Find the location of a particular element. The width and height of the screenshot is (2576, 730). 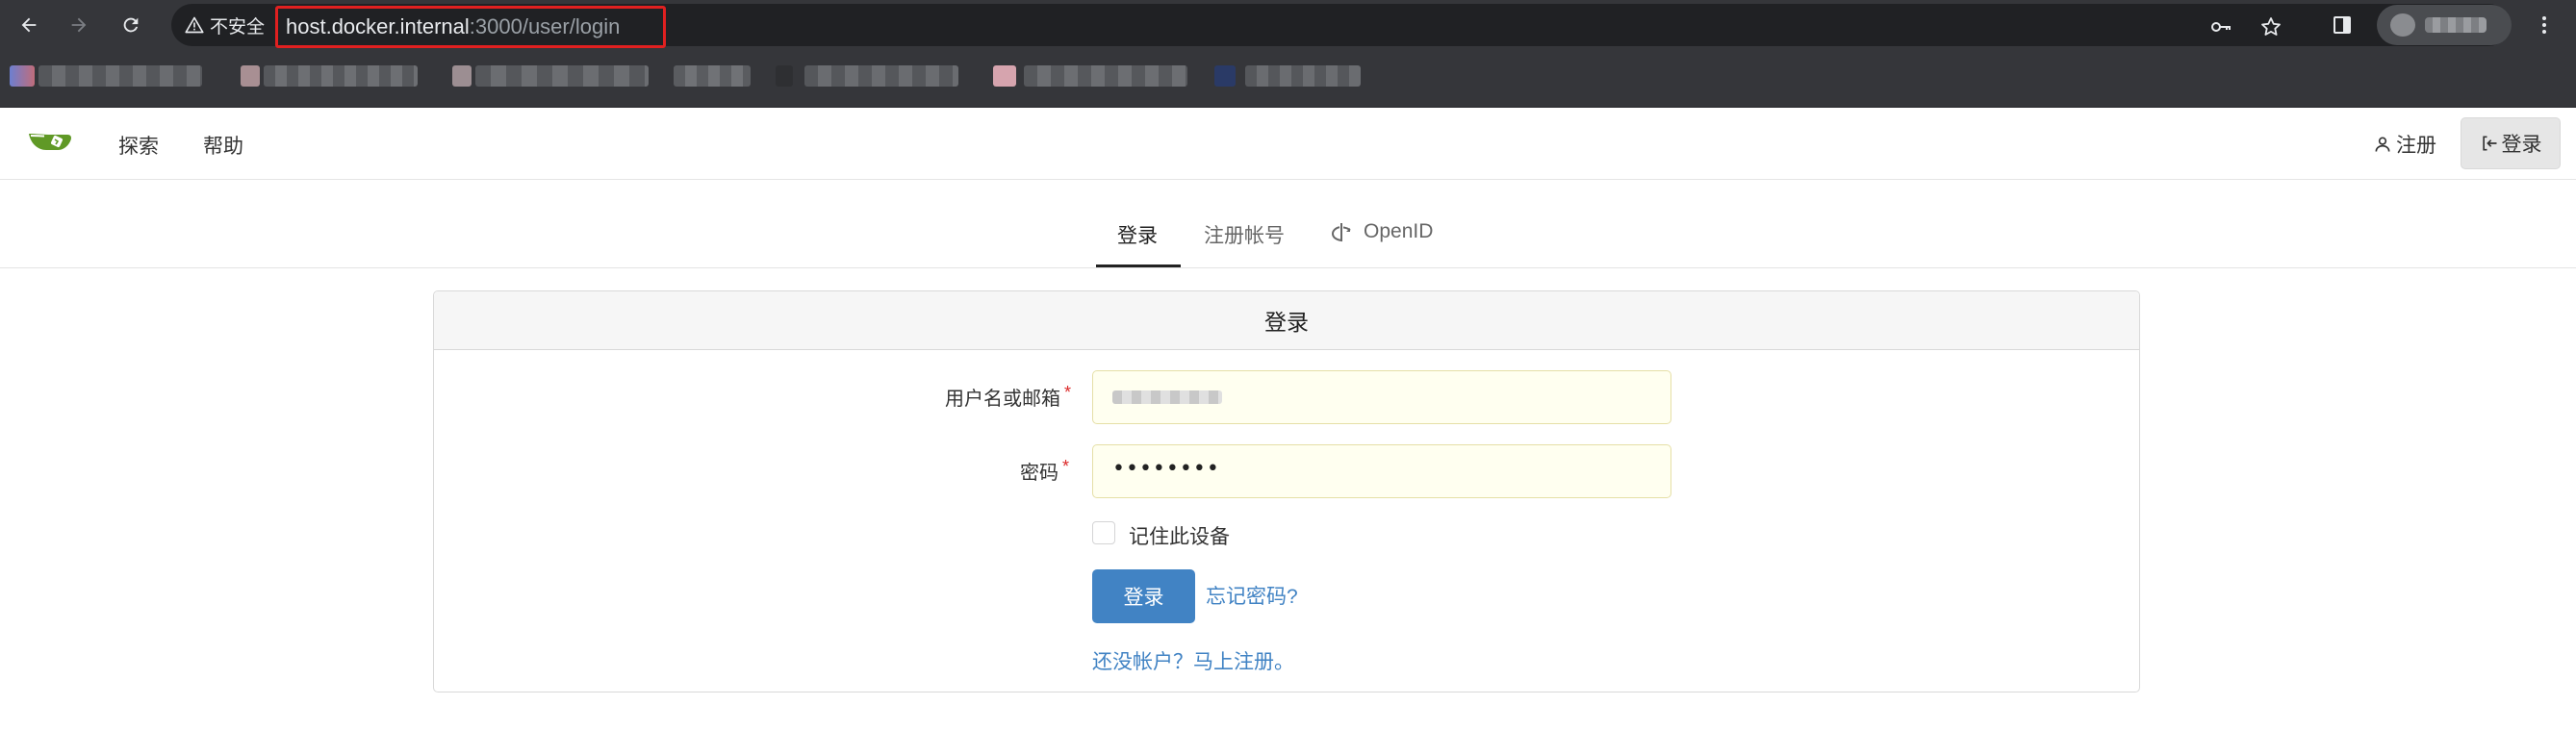

nav-explore-link: 探索 is located at coordinates (138, 145).